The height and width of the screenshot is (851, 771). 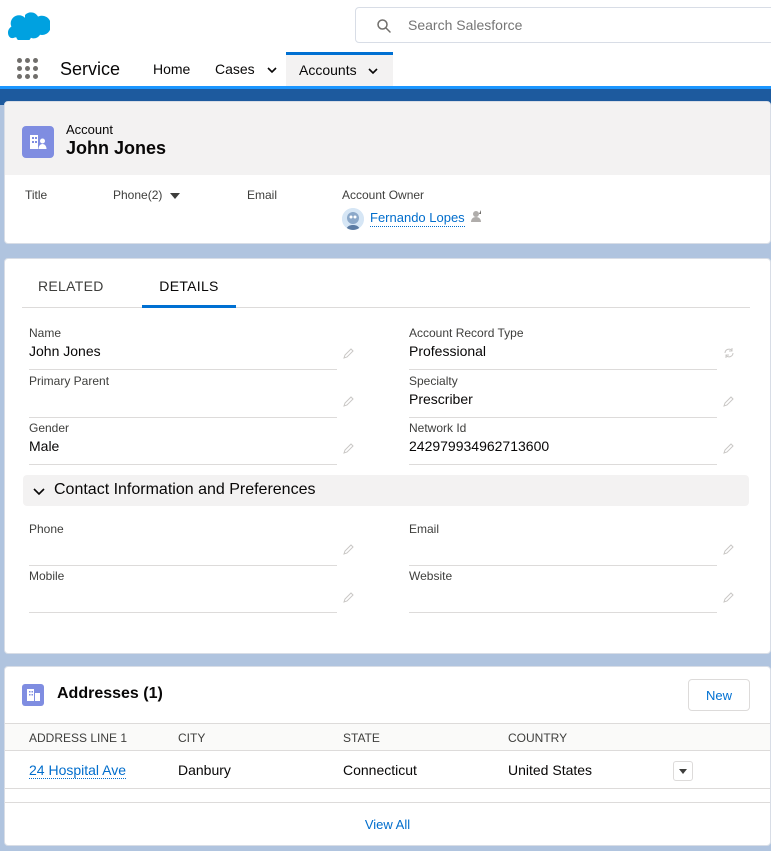 I want to click on field-label: Website, so click(x=431, y=576).